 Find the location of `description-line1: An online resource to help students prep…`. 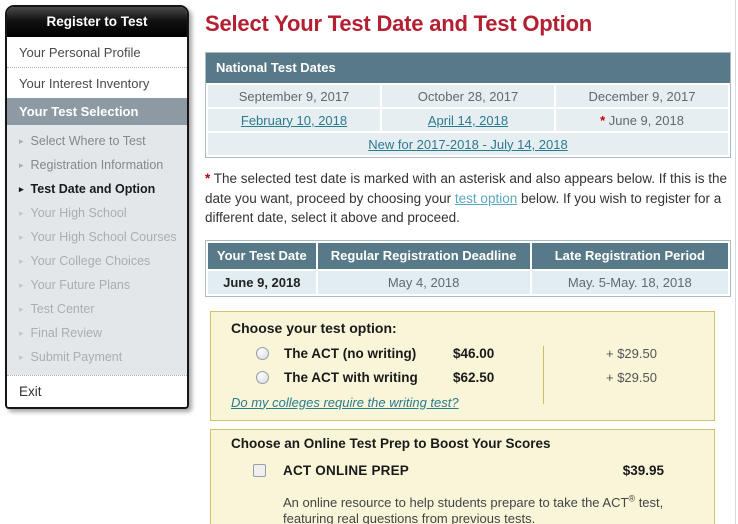

description-line1: An online resource to help students prep… is located at coordinates (473, 501).